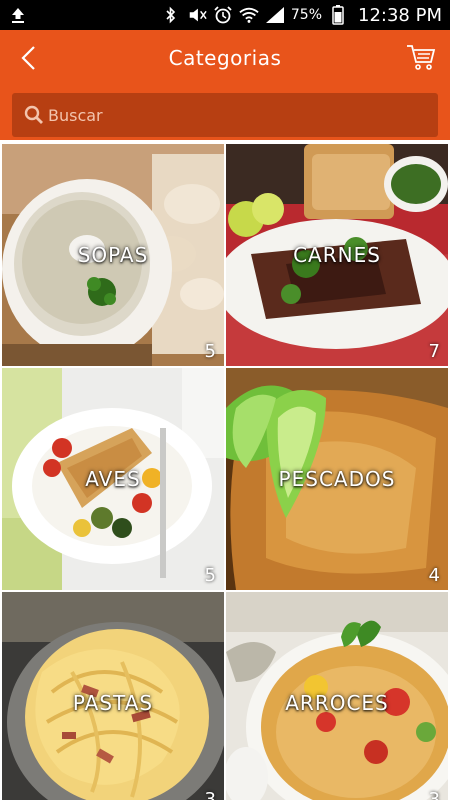 The image size is (450, 800). Describe the element at coordinates (400, 15) in the screenshot. I see `clock: 12:38 PM` at that location.